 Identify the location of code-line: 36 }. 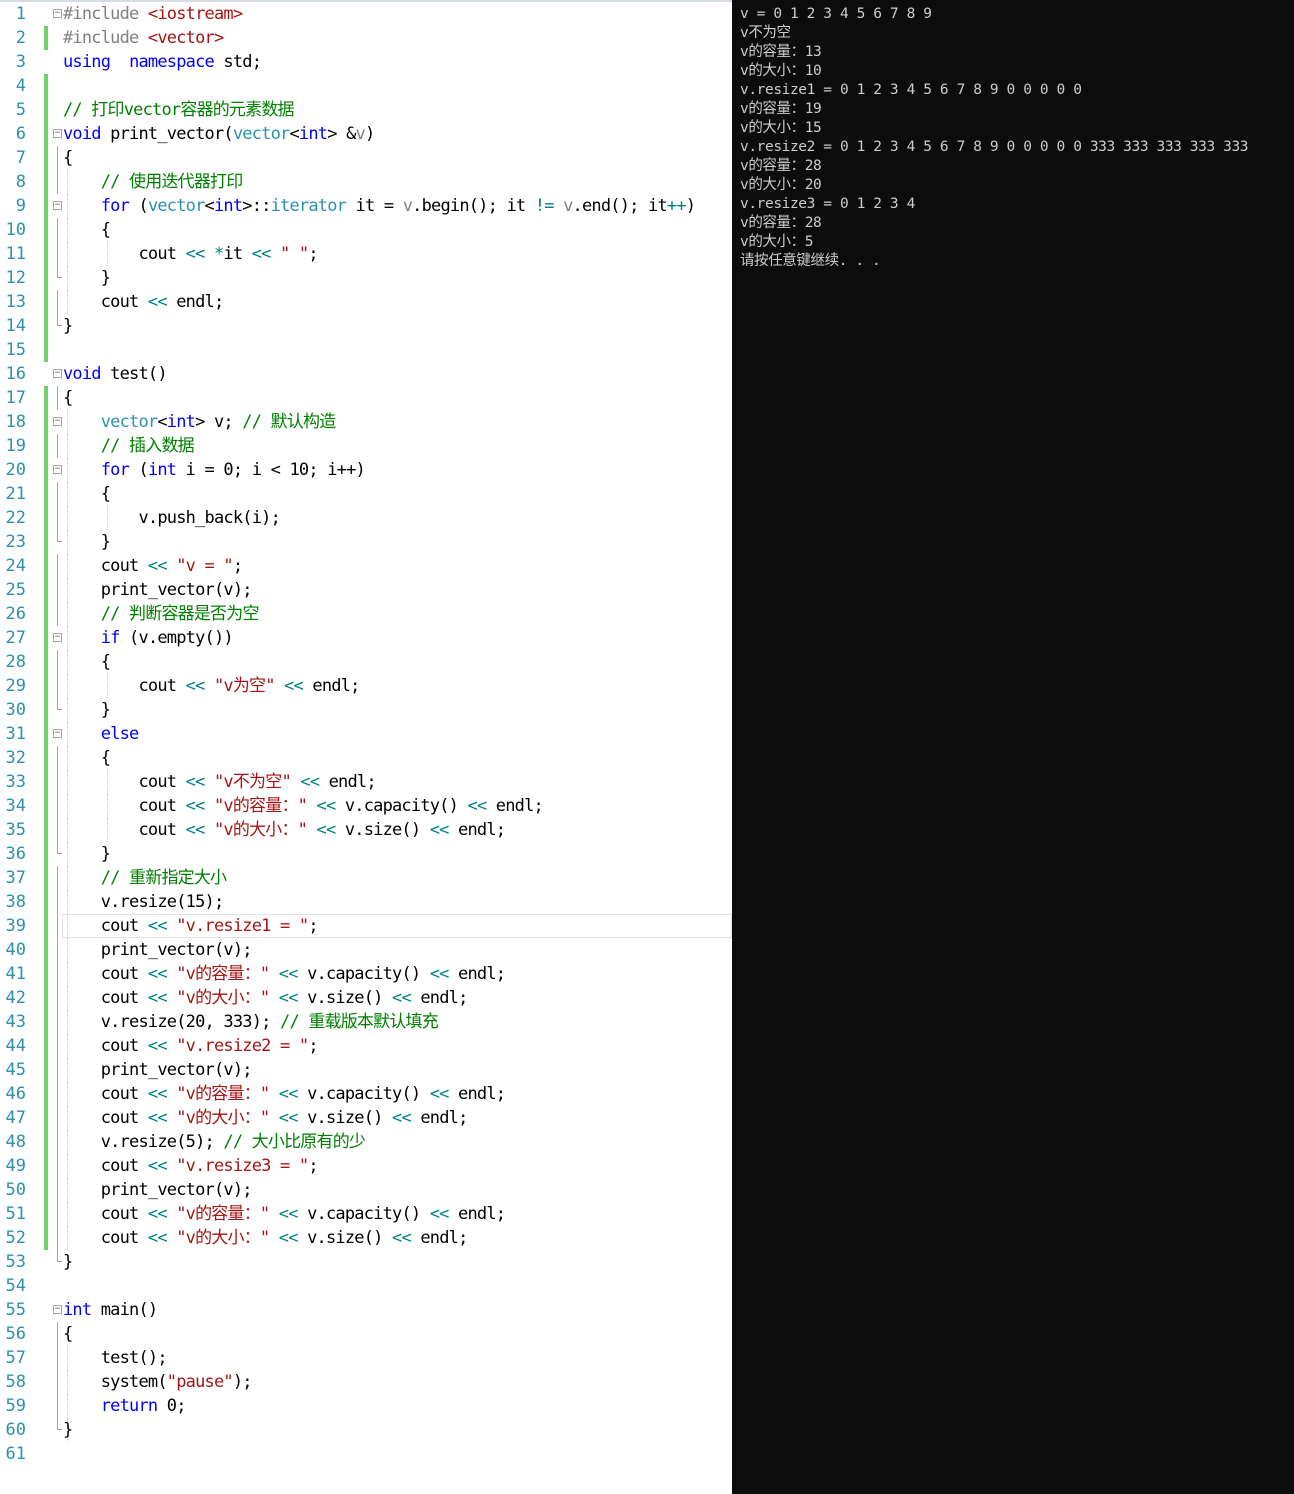
(366, 854).